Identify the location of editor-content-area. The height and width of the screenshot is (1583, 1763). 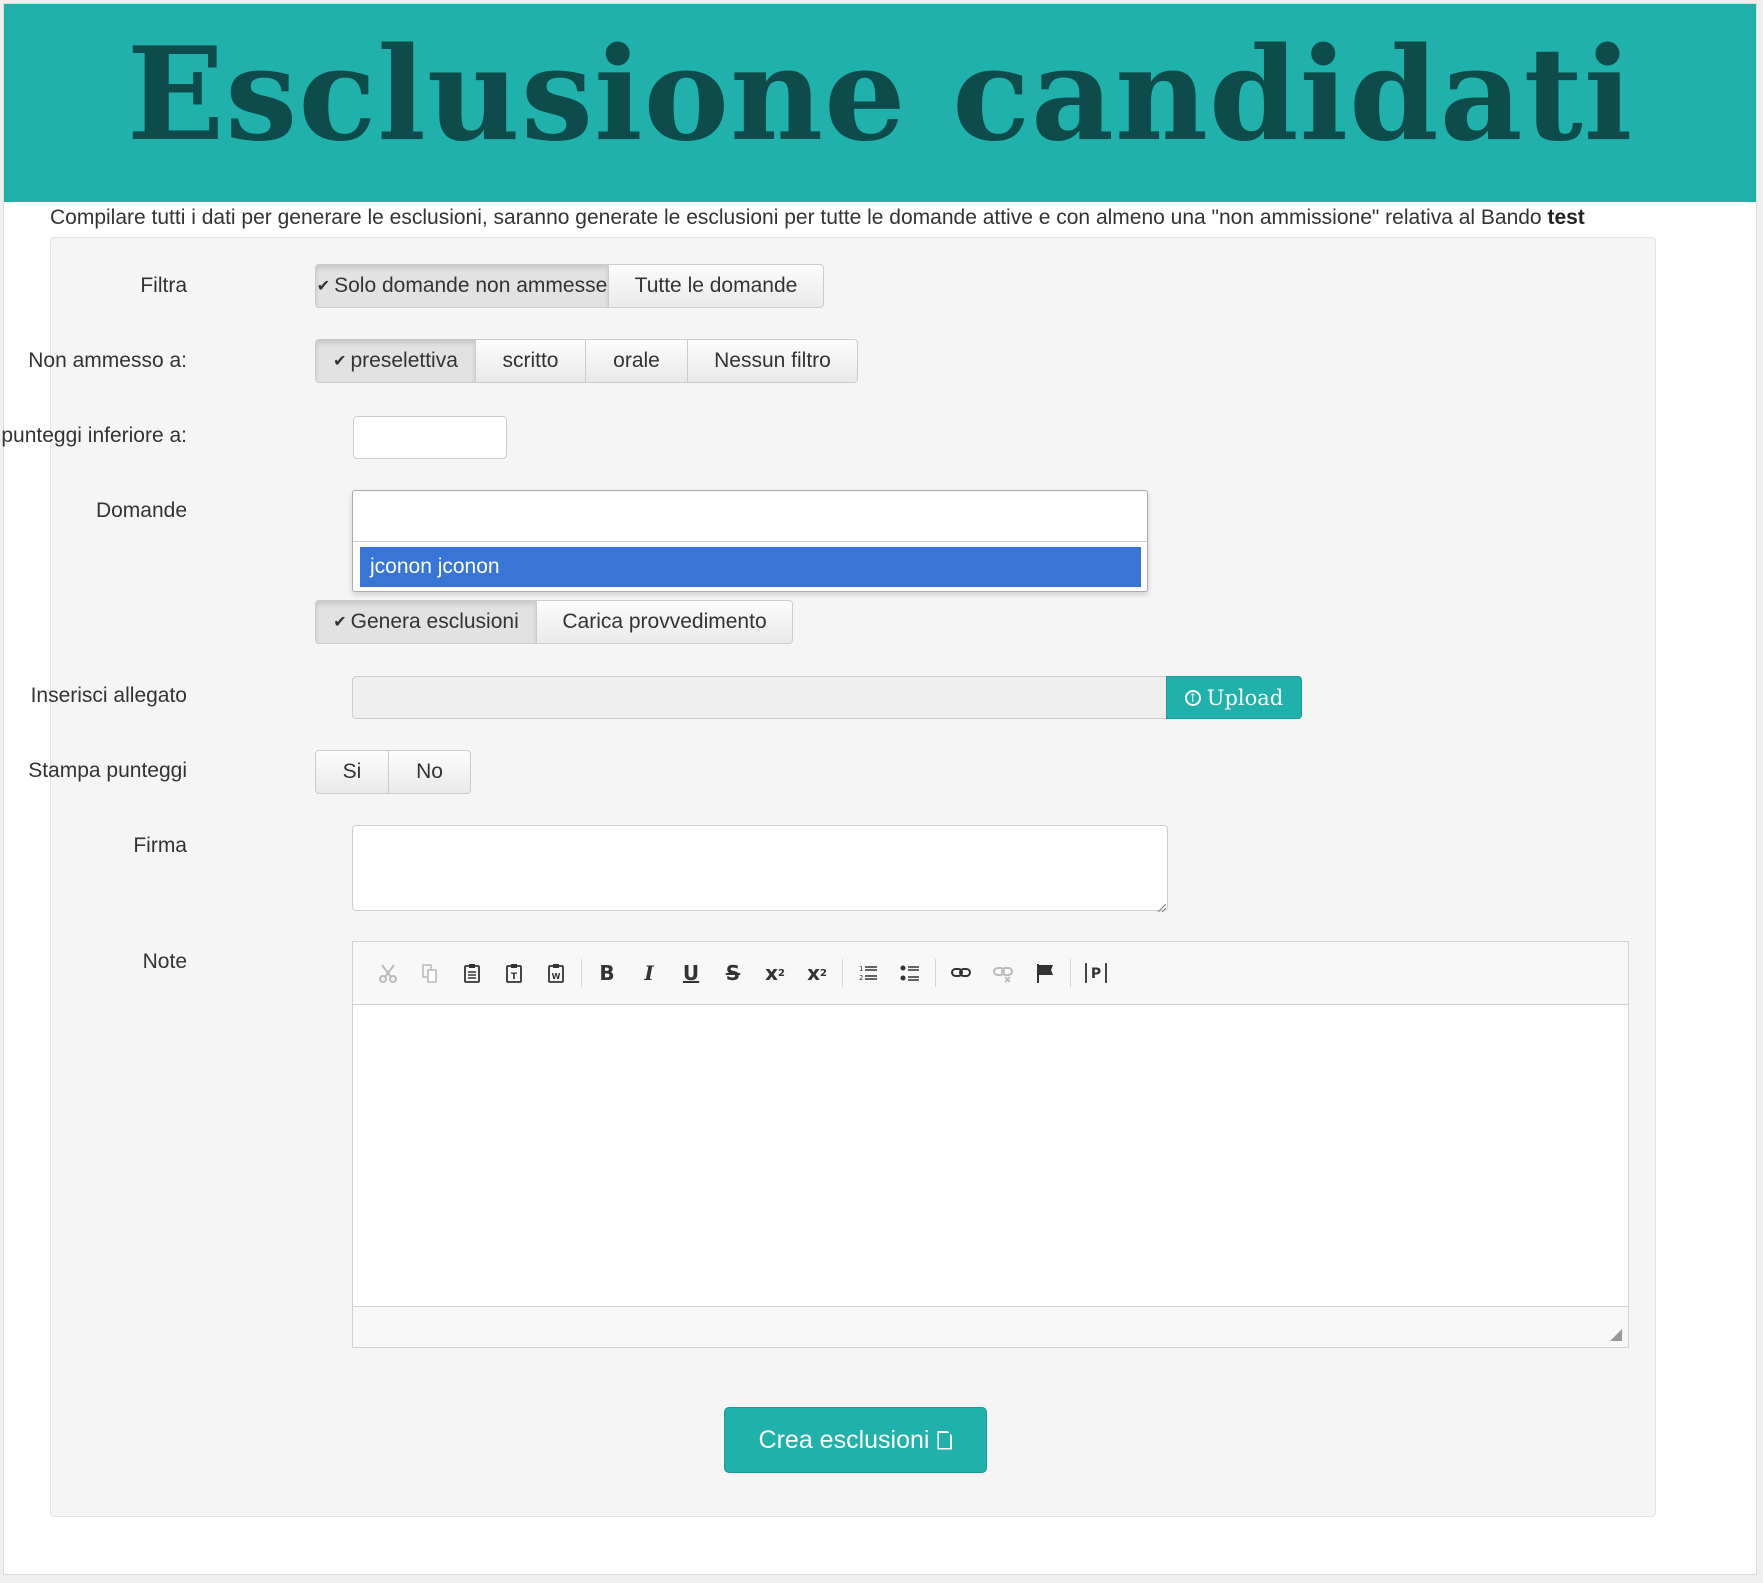
(990, 1155).